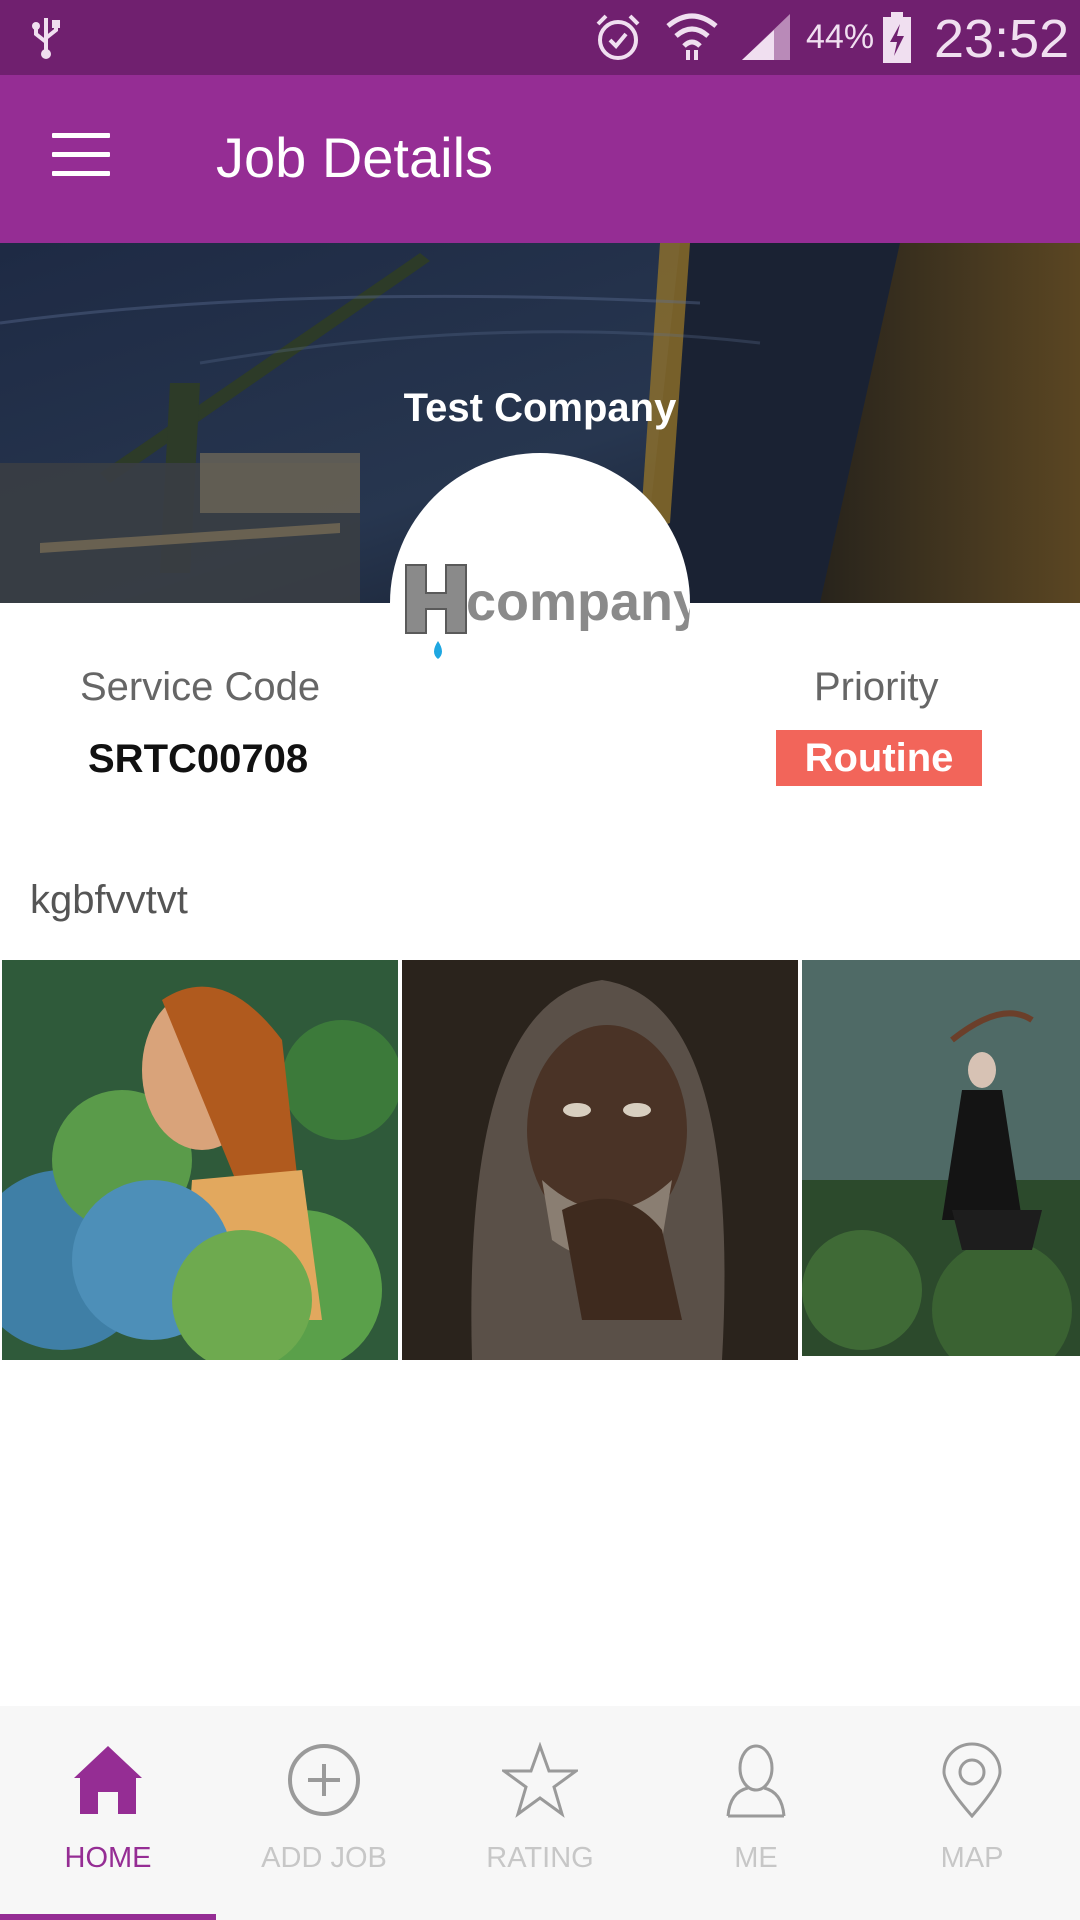 The image size is (1080, 1920). I want to click on job-description: kgbfvvtvt, so click(109, 900).